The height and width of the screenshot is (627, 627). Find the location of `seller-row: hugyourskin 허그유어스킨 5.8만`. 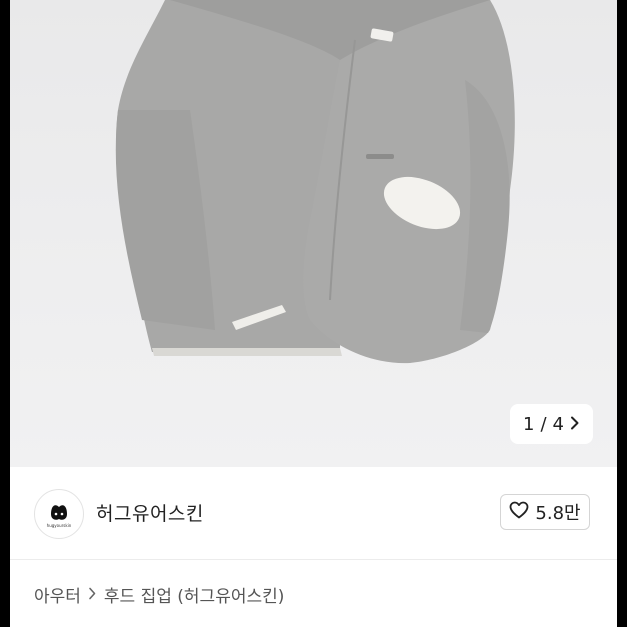

seller-row: hugyourskin 허그유어스킨 5.8만 is located at coordinates (313, 513).